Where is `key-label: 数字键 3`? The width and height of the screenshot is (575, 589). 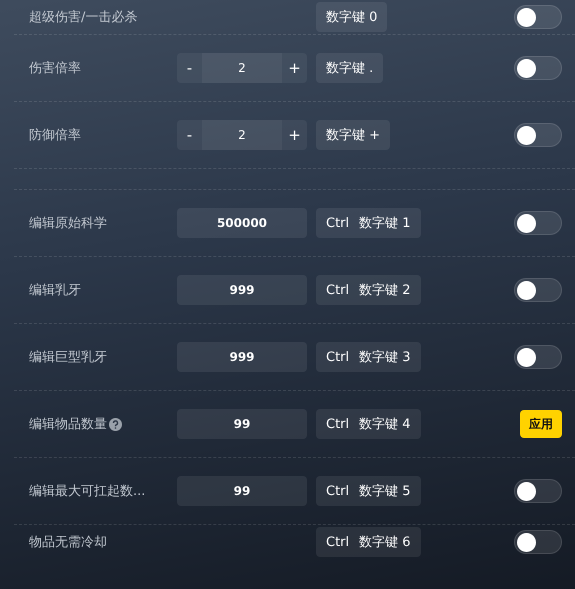
key-label: 数字键 3 is located at coordinates (385, 357).